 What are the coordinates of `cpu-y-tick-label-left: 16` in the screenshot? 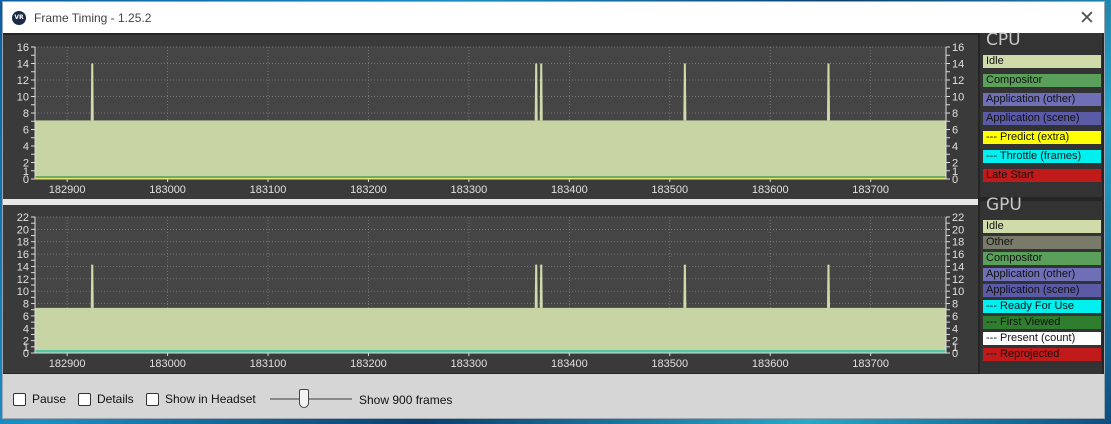 It's located at (23, 48).